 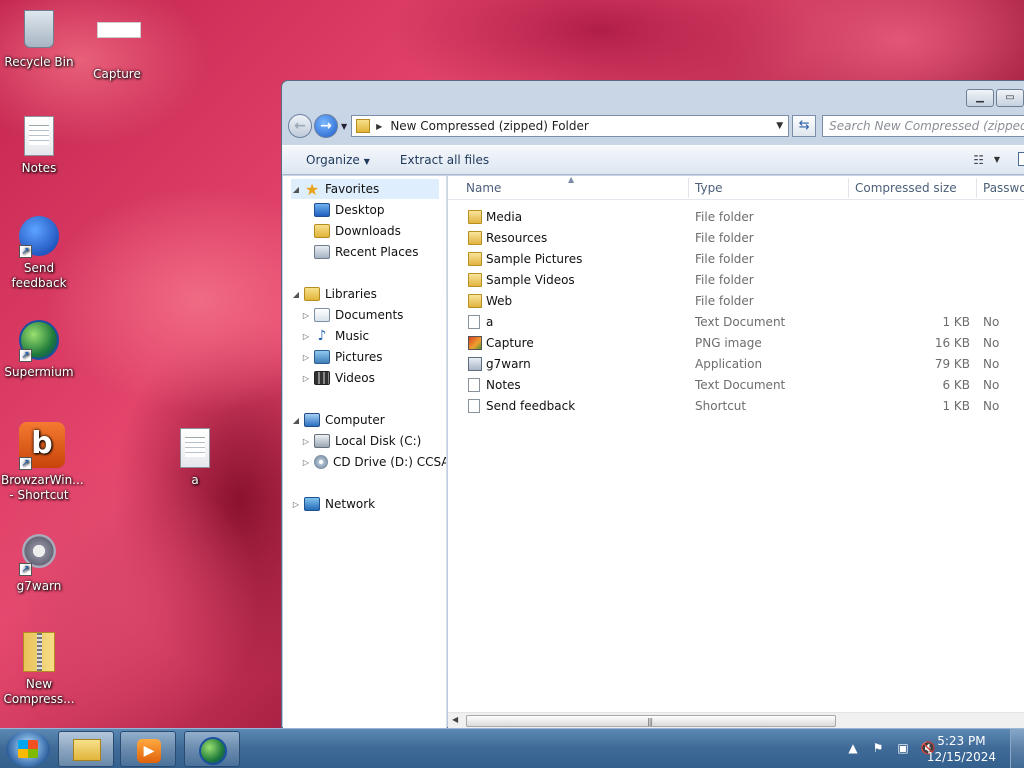 What do you see at coordinates (724, 259) in the screenshot?
I see `file-type: File folder` at bounding box center [724, 259].